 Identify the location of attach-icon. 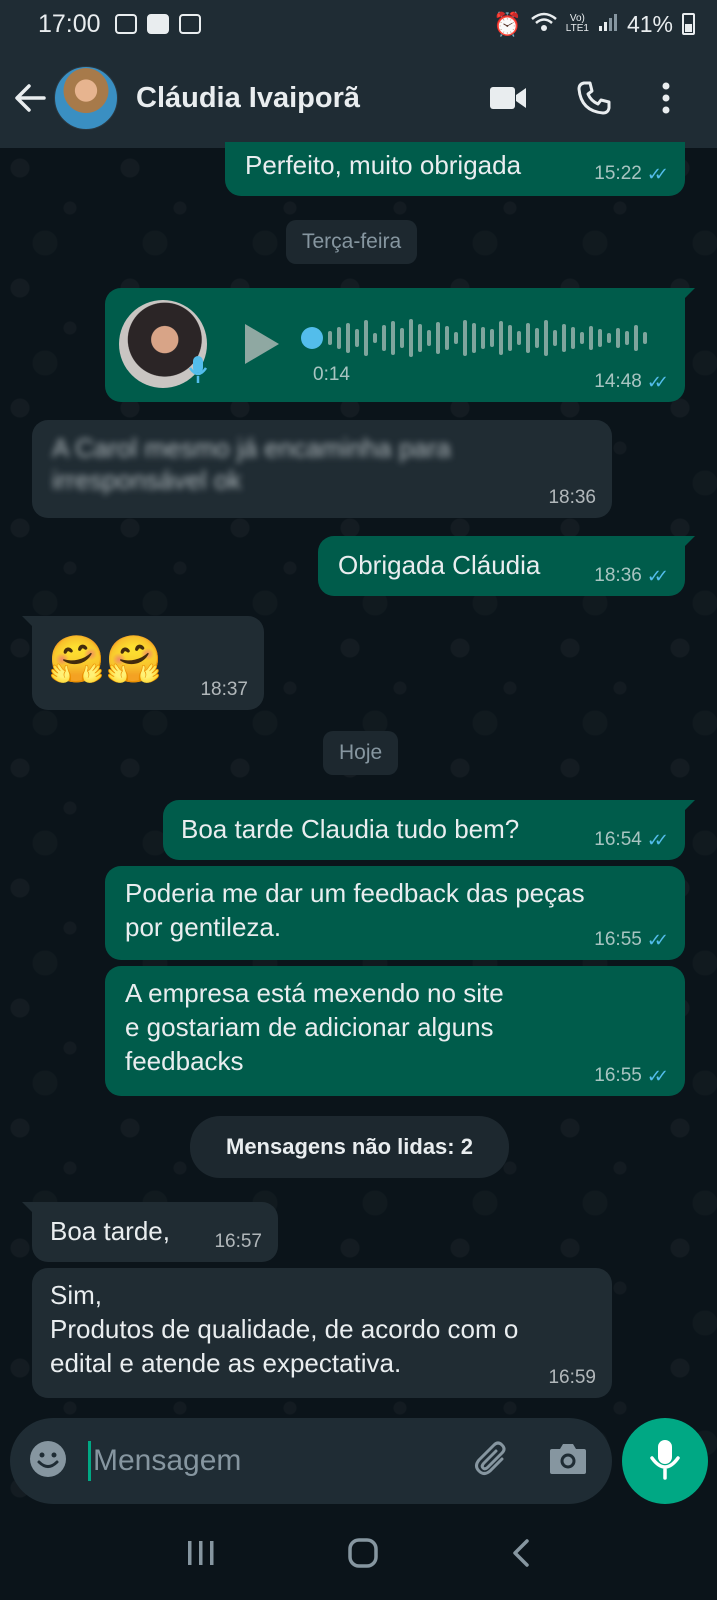
(492, 1461).